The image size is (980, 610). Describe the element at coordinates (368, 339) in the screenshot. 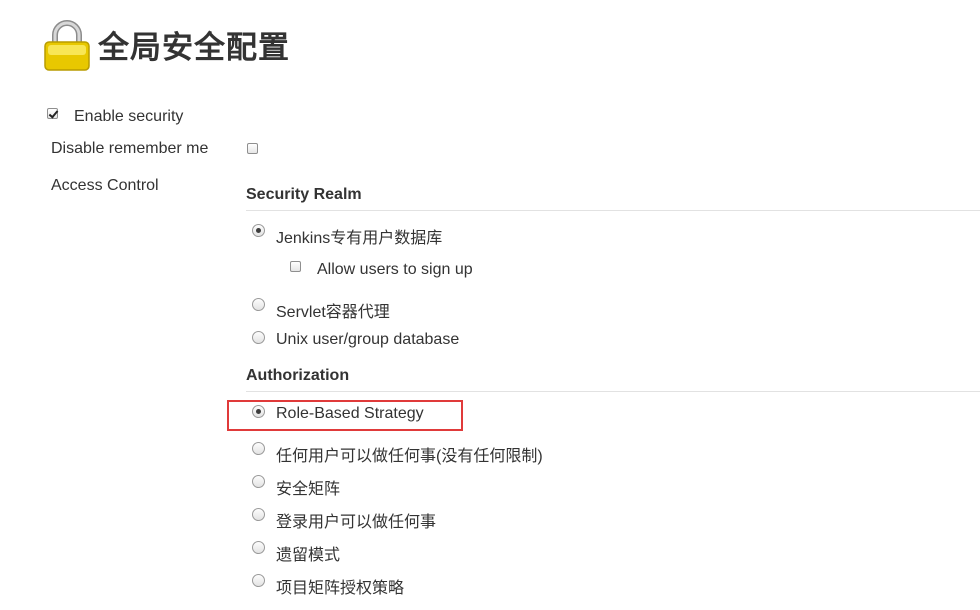

I see `realm-unix-label: Unix user/group database` at that location.